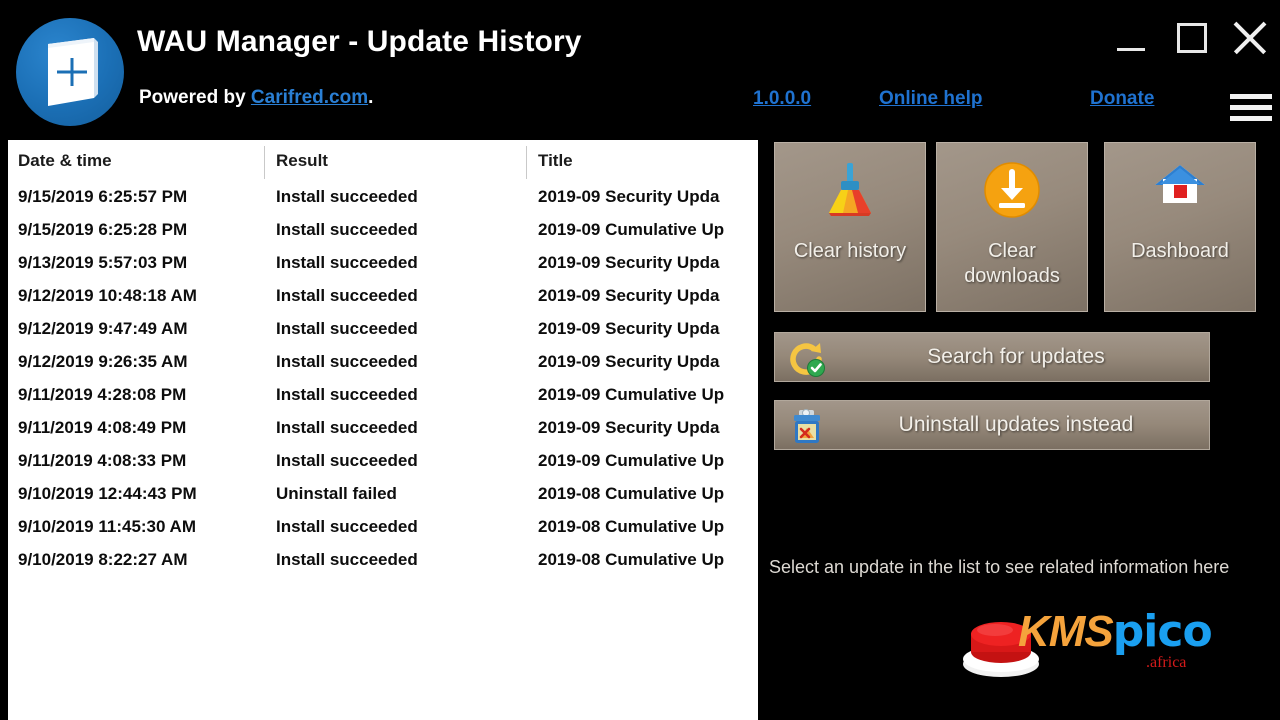 The image size is (1280, 720). What do you see at coordinates (1012, 192) in the screenshot?
I see `download-circle-icon` at bounding box center [1012, 192].